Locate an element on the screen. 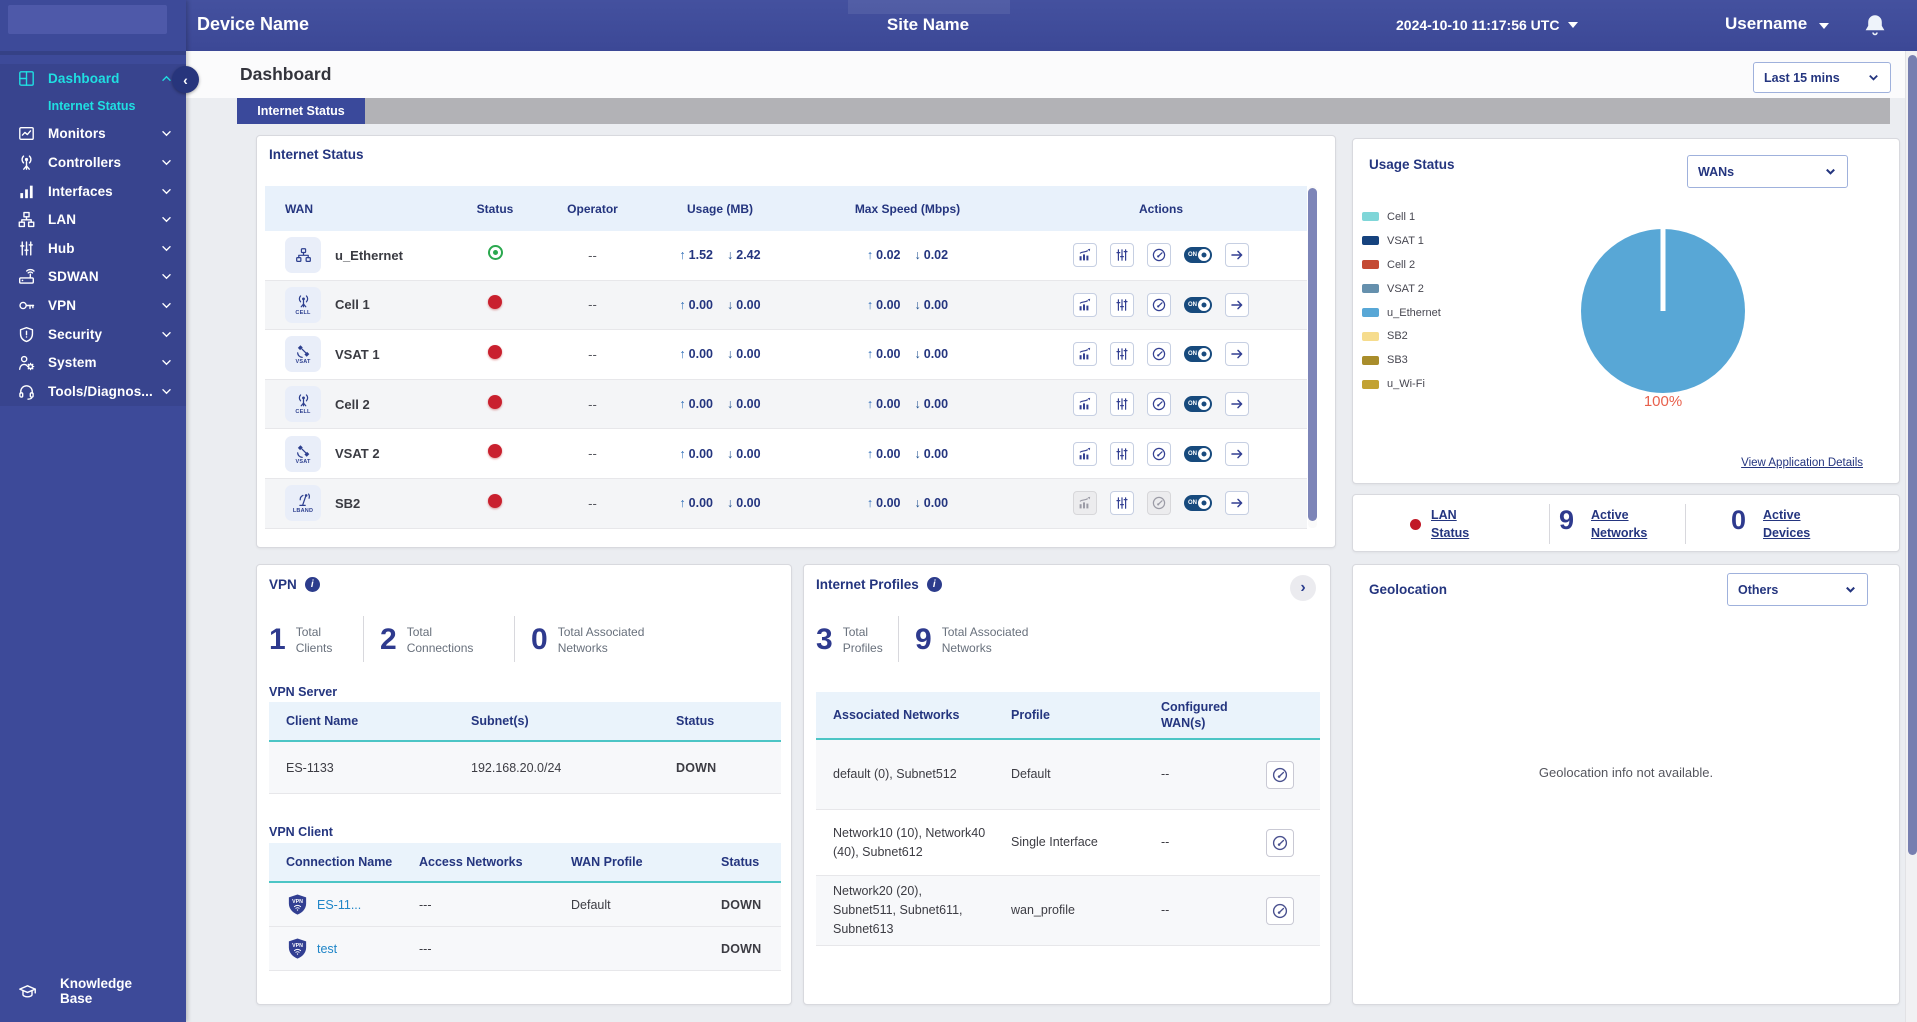 The height and width of the screenshot is (1022, 1917). geolocation-scope-select: Others is located at coordinates (1797, 589).